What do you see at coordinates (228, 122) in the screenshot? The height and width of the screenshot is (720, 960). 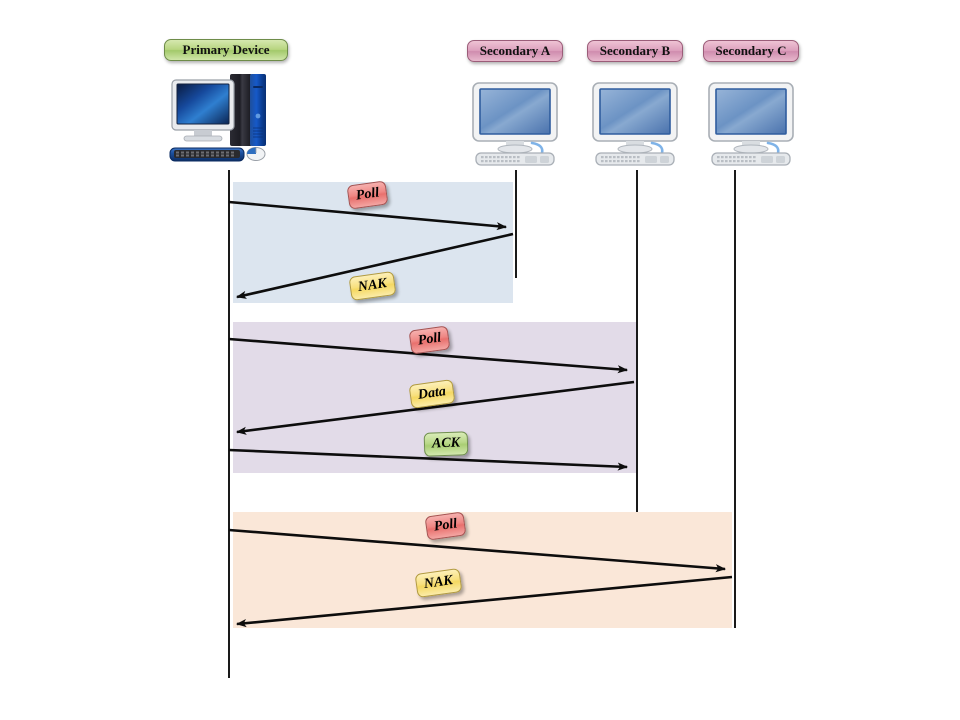 I see `device-icon-primary` at bounding box center [228, 122].